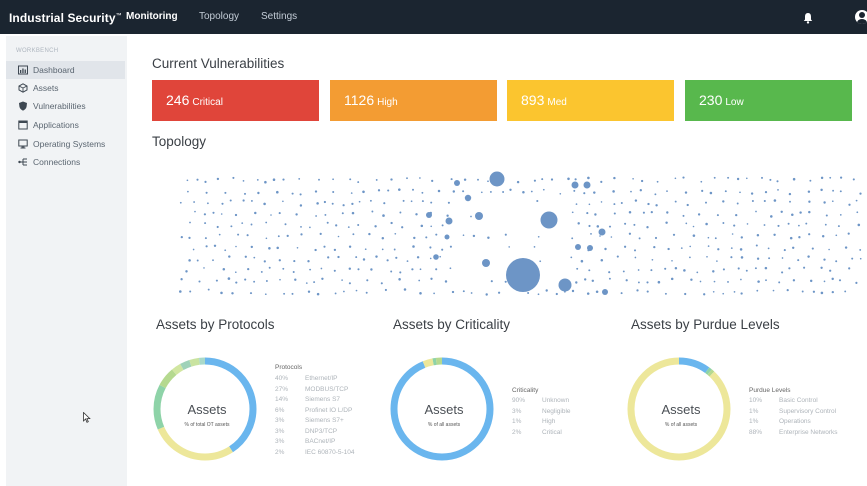 This screenshot has height=486, width=867. Describe the element at coordinates (65, 144) in the screenshot. I see `sidebar-item-operating-systems: Operating Systems` at that location.